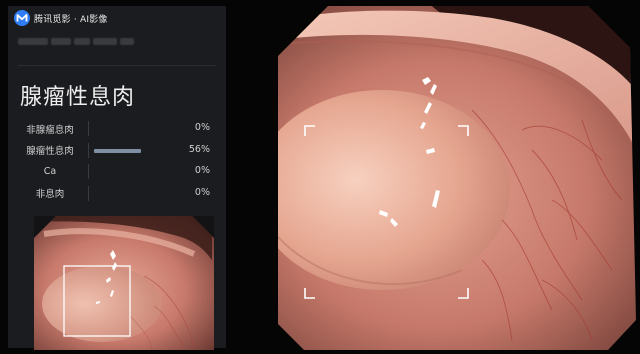  What do you see at coordinates (71, 19) in the screenshot?
I see `brand-name: 腾讯觅影 · AI影像` at bounding box center [71, 19].